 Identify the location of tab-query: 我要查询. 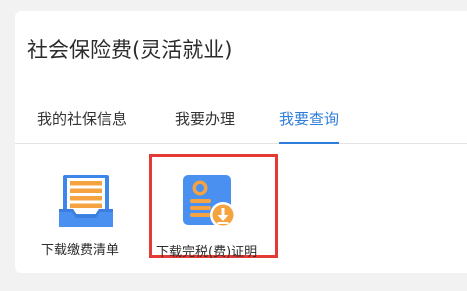
(309, 123).